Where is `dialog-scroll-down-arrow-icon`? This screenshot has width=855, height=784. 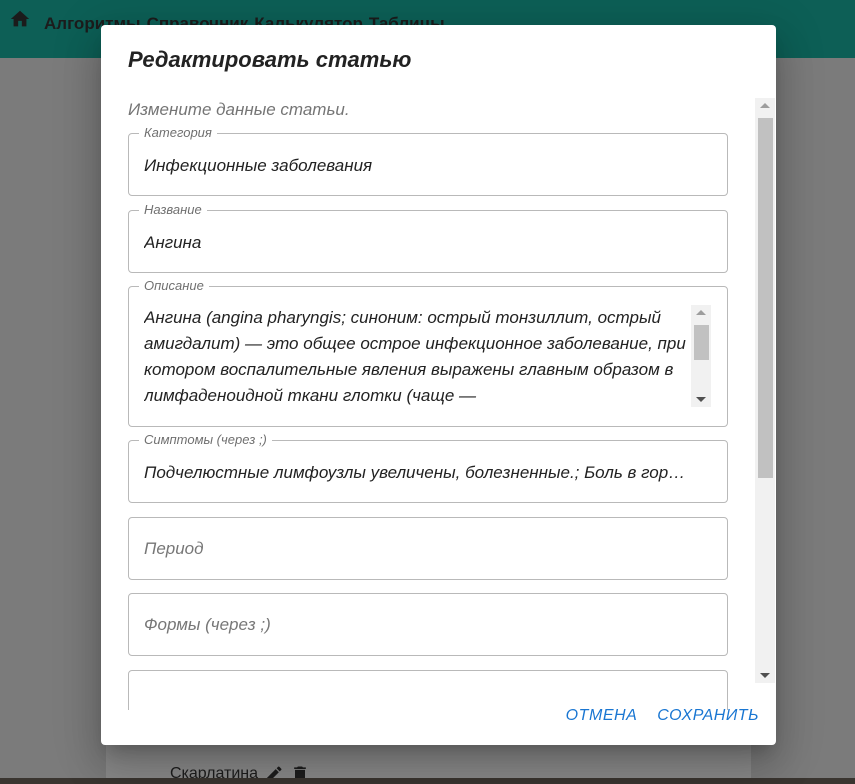
dialog-scroll-down-arrow-icon is located at coordinates (765, 675).